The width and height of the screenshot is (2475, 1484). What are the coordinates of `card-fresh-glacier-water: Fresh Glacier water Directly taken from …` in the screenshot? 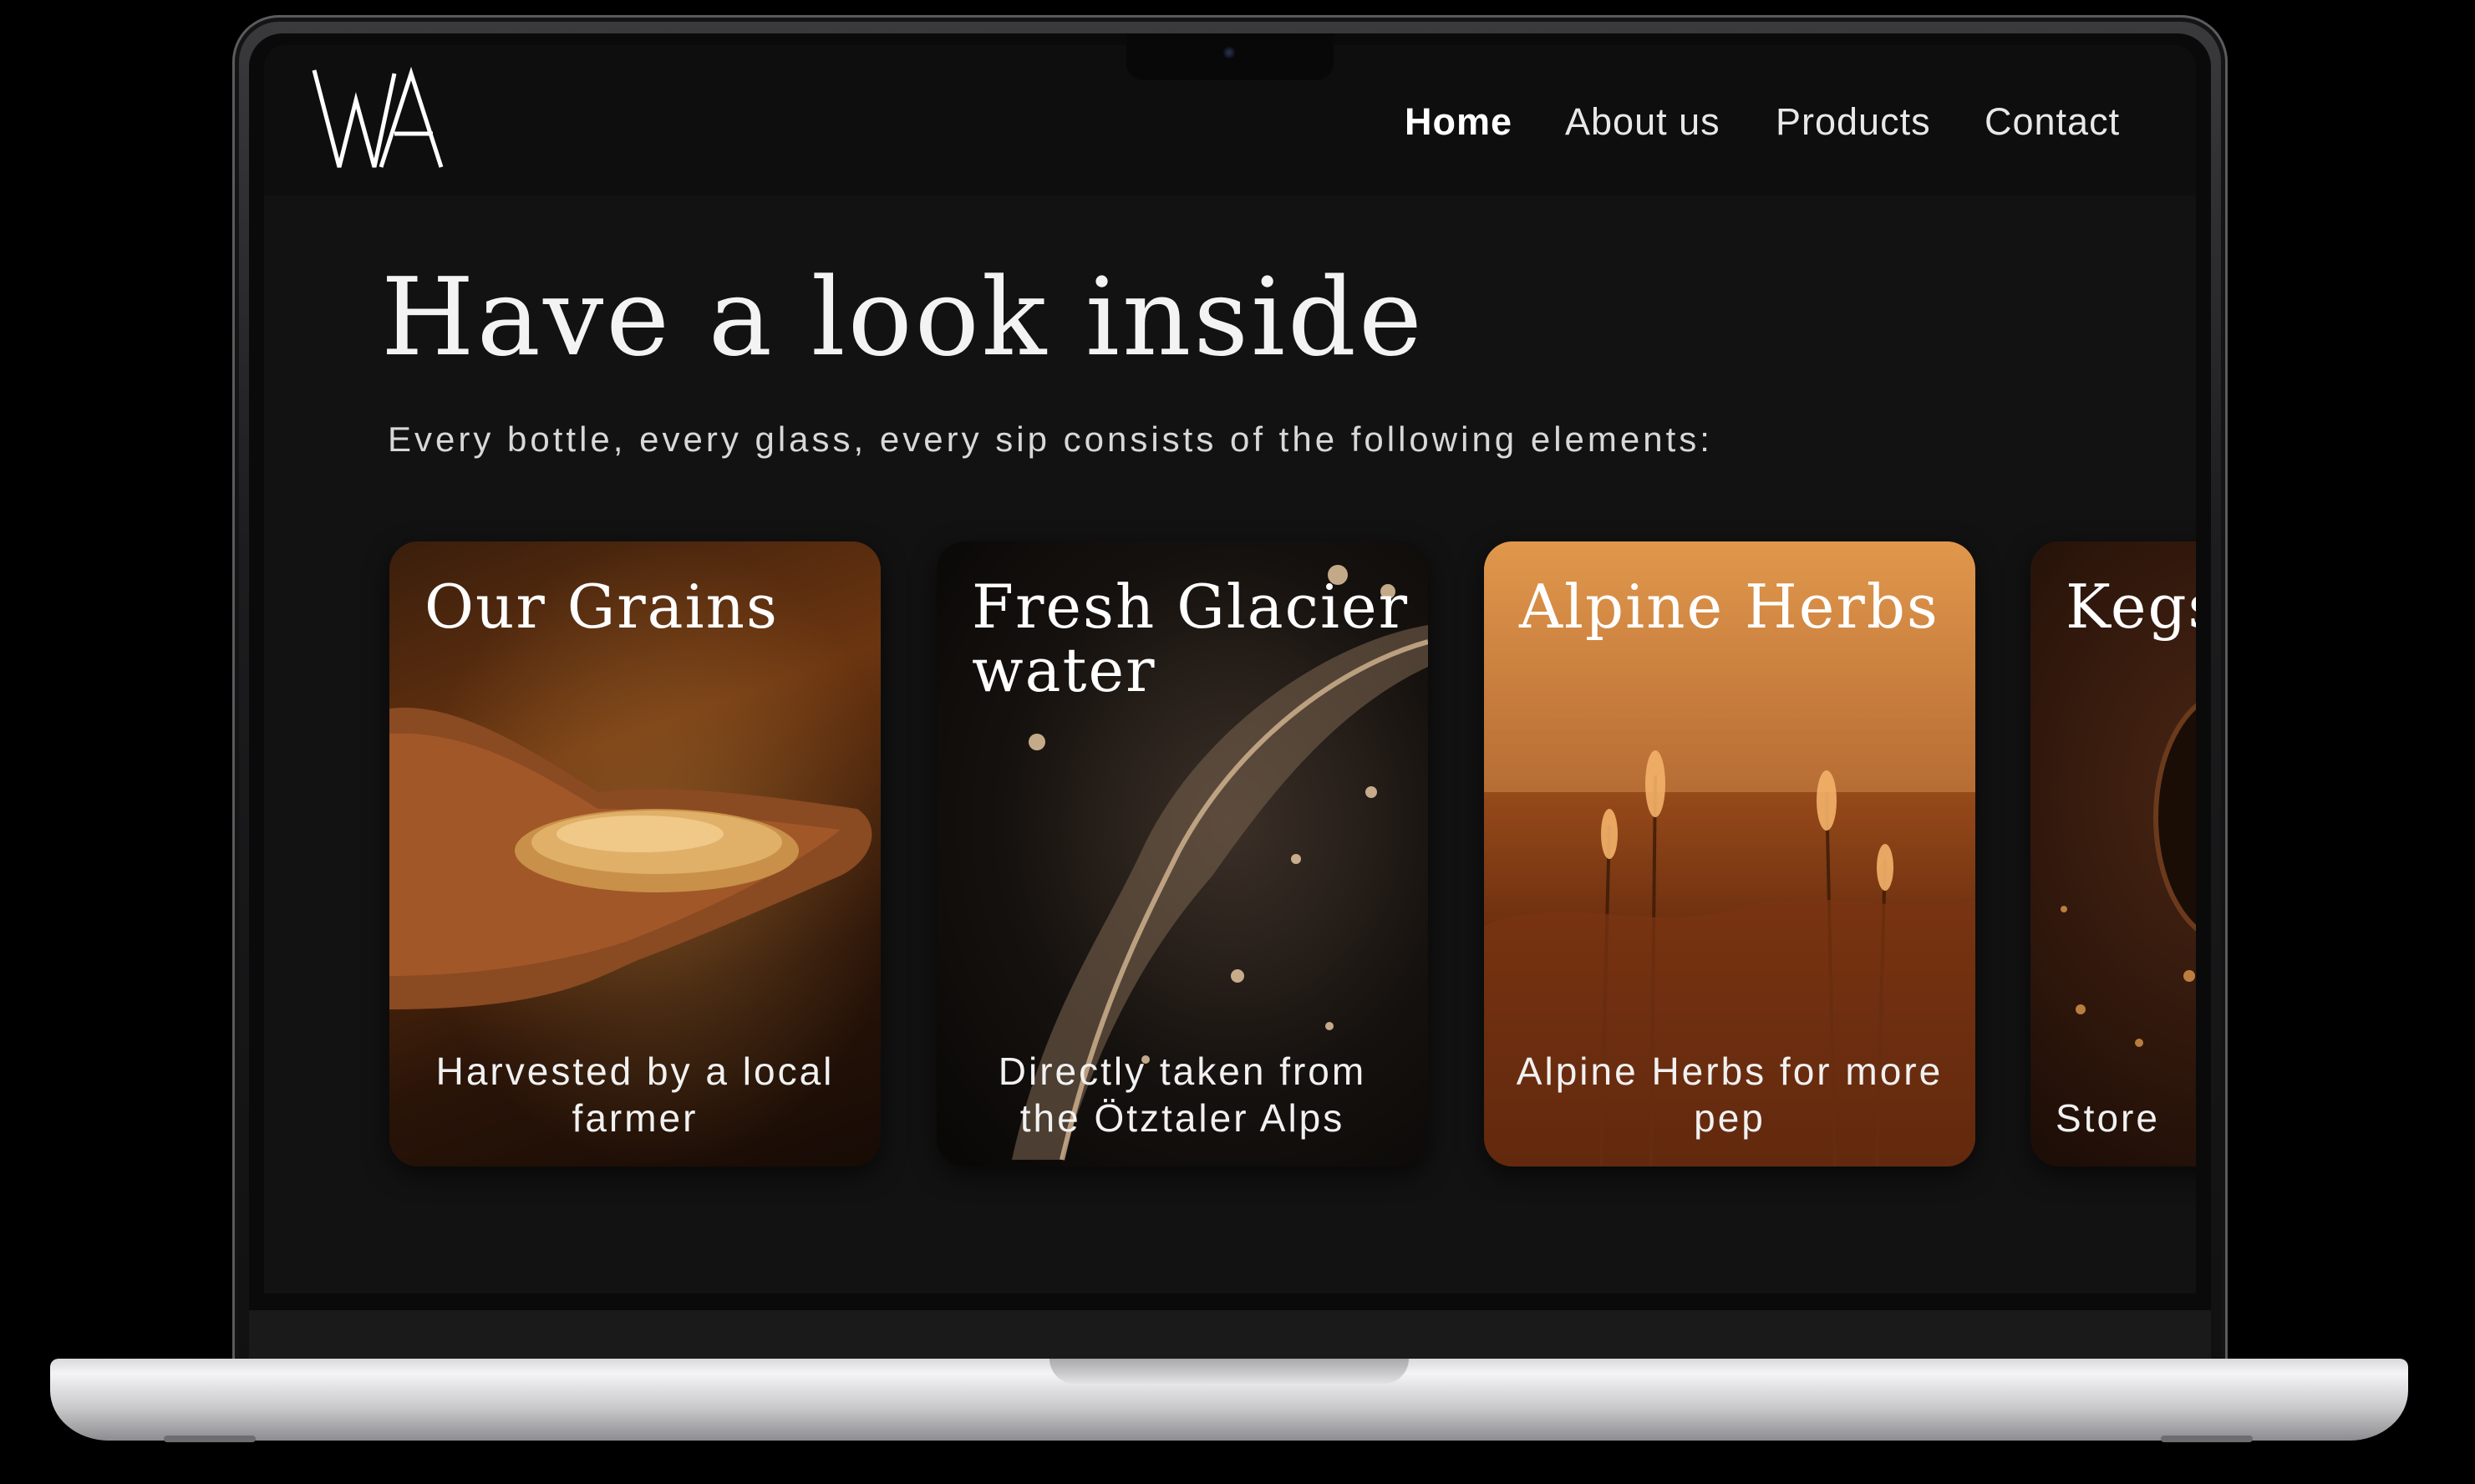 It's located at (1182, 853).